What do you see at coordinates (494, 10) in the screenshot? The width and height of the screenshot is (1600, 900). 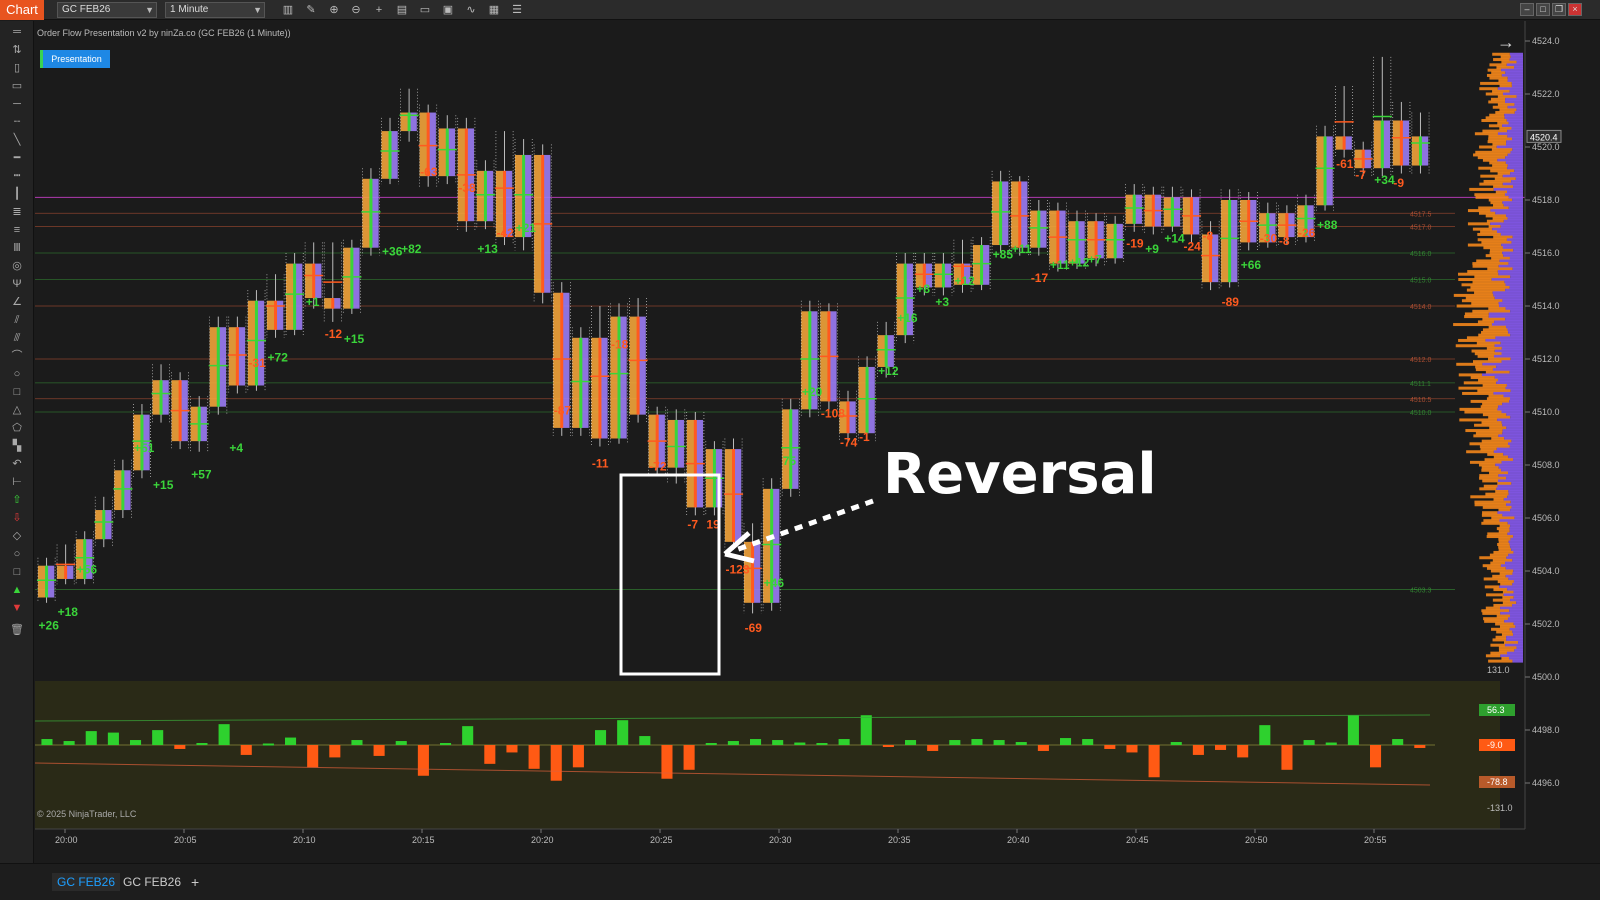 I see `data-box-icon: ▦` at bounding box center [494, 10].